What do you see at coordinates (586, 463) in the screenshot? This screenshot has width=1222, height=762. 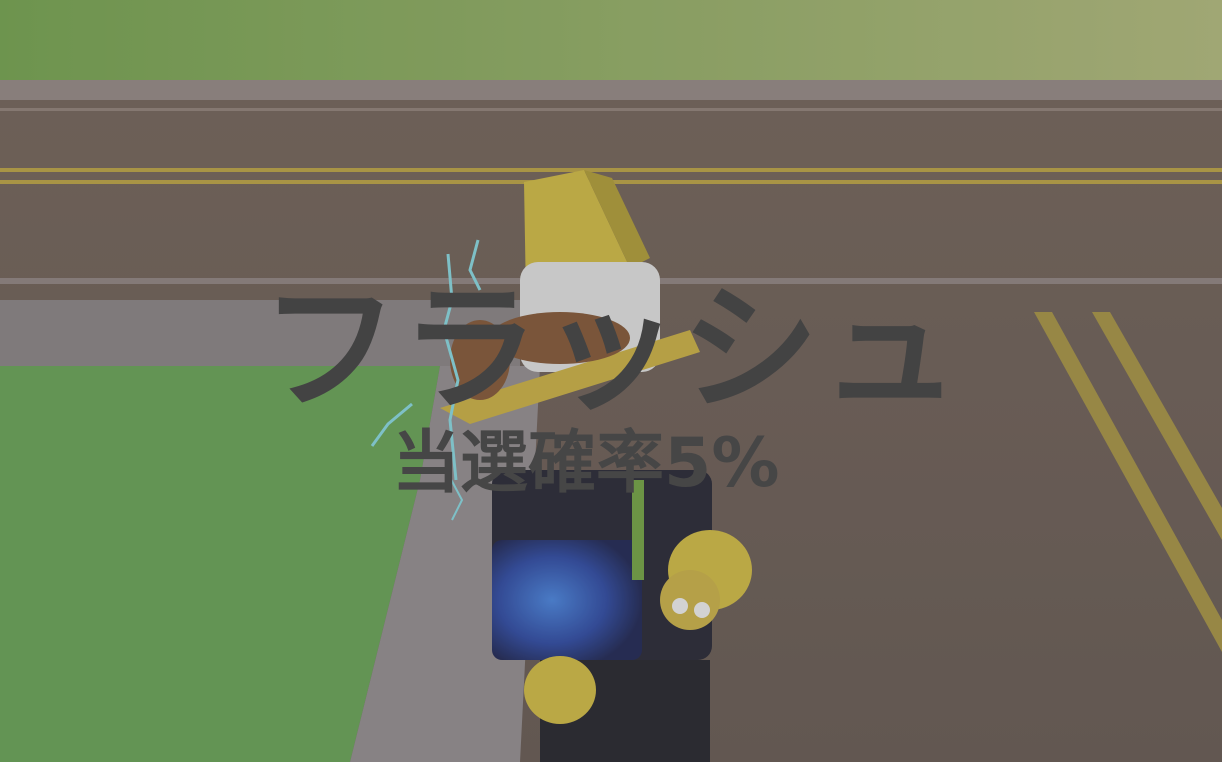 I see `drop-chance-text: 当選確率5%` at bounding box center [586, 463].